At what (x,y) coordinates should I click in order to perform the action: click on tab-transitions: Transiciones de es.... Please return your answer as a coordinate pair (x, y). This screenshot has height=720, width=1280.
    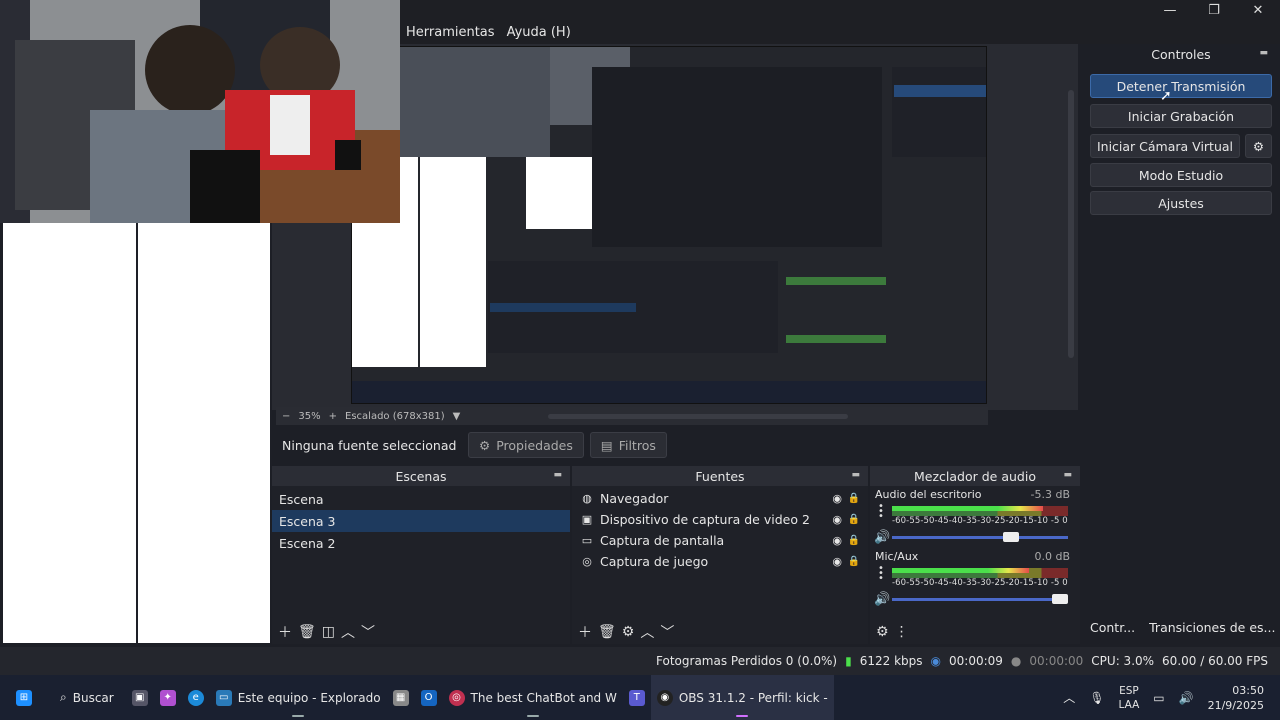
    Looking at the image, I should click on (1212, 627).